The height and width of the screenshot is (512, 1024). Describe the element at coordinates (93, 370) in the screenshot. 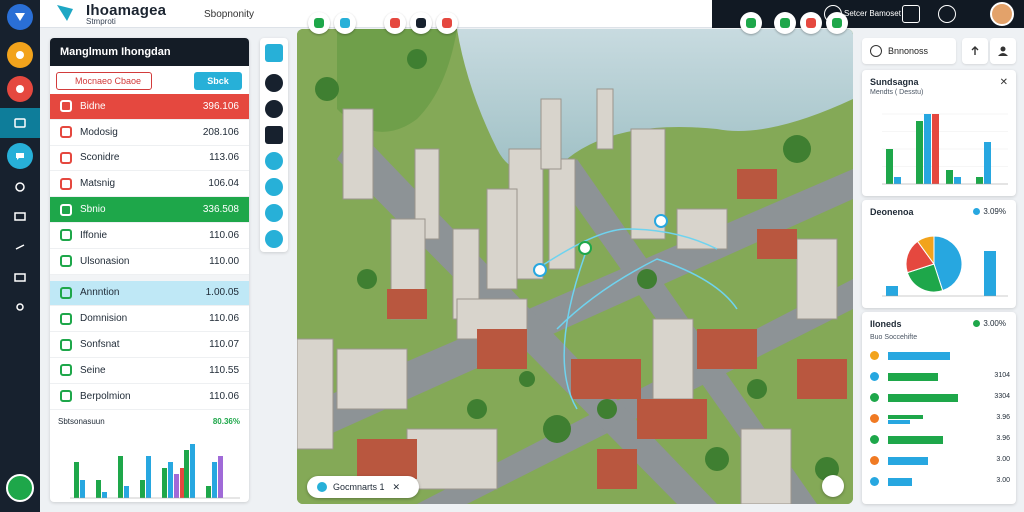

I see `item-label: Seine` at that location.